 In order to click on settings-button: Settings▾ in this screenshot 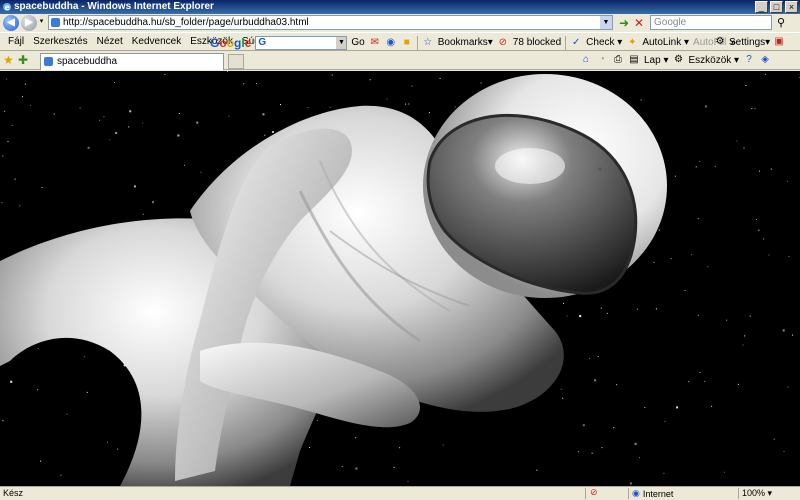, I will do `click(749, 42)`.